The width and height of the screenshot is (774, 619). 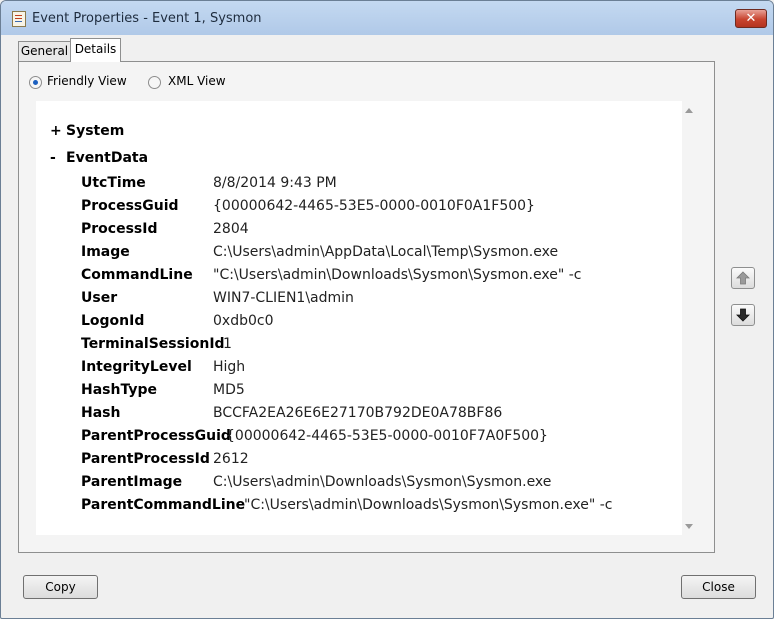 What do you see at coordinates (689, 318) in the screenshot?
I see `vertical-scrollbar` at bounding box center [689, 318].